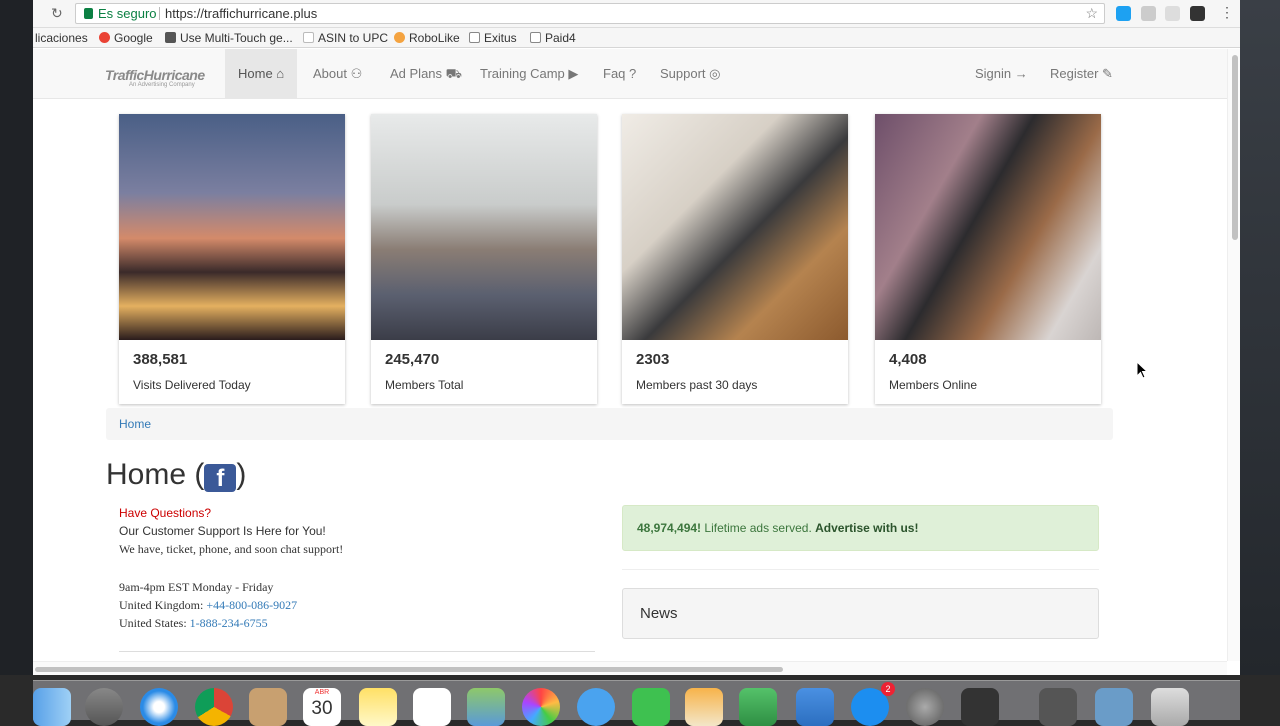 The width and height of the screenshot is (1280, 726). Describe the element at coordinates (165, 513) in the screenshot. I see `have-questions-heading: Have Questions?` at that location.